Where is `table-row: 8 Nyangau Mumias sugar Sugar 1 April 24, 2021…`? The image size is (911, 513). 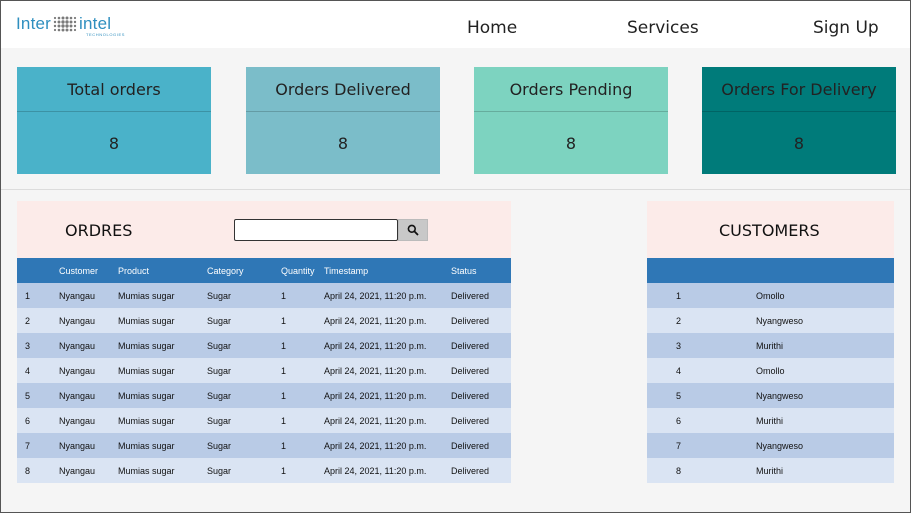
table-row: 8 Nyangau Mumias sugar Sugar 1 April 24, 2021… is located at coordinates (264, 470).